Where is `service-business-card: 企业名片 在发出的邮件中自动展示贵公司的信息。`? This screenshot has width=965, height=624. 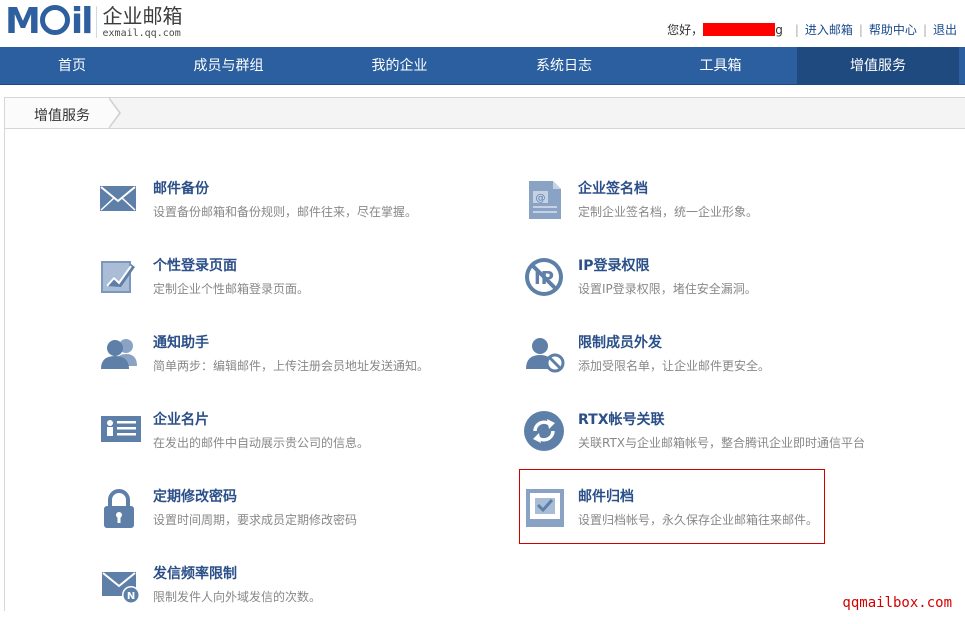 service-business-card: 企业名片 在发出的邮件中自动展示贵公司的信息。 is located at coordinates (263, 440).